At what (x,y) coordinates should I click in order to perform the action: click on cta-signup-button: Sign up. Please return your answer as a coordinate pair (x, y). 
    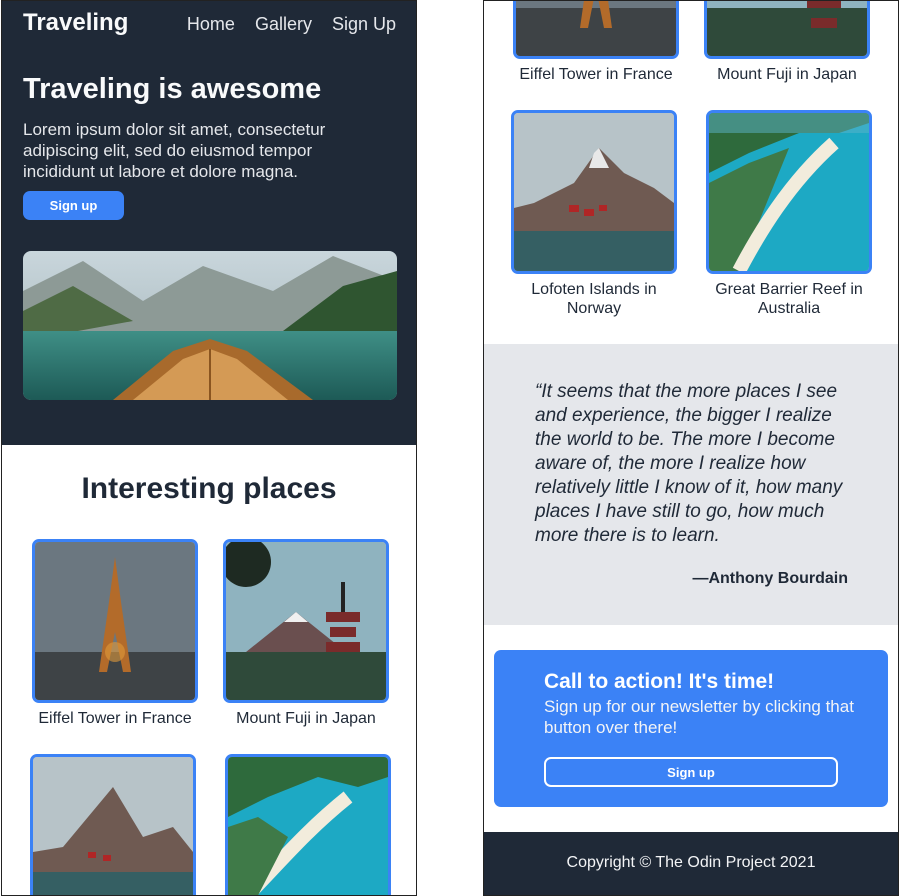
    Looking at the image, I should click on (691, 772).